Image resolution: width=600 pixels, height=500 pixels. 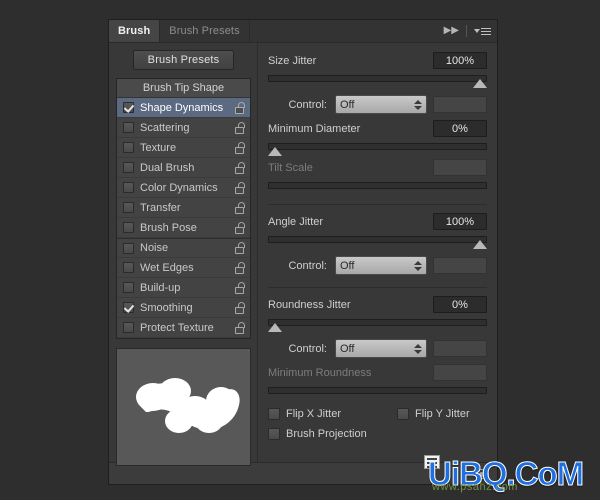 What do you see at coordinates (460, 265) in the screenshot?
I see `angle-control-extra-value` at bounding box center [460, 265].